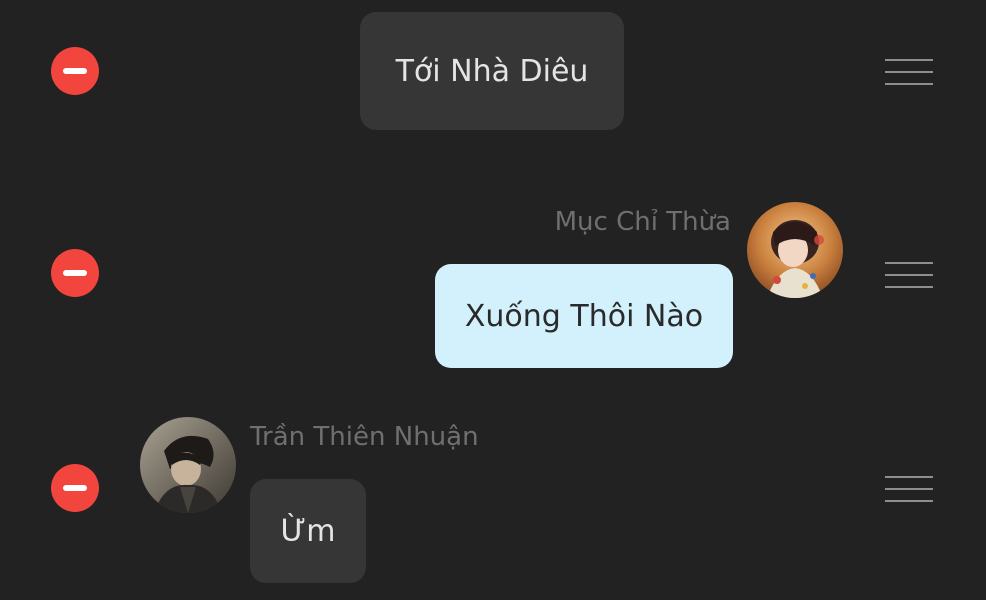 Image resolution: width=986 pixels, height=600 pixels. Describe the element at coordinates (795, 250) in the screenshot. I see `girl-portrait-avatar` at that location.